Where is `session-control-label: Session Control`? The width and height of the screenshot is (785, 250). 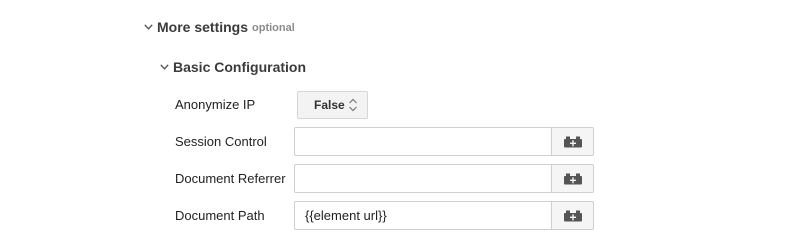 session-control-label: Session Control is located at coordinates (221, 141).